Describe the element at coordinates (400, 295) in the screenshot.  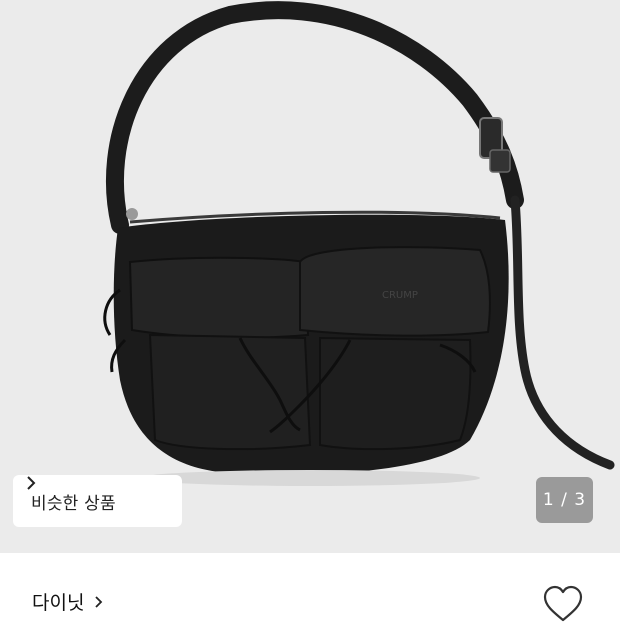
I see `bag-logo: CRUMP` at that location.